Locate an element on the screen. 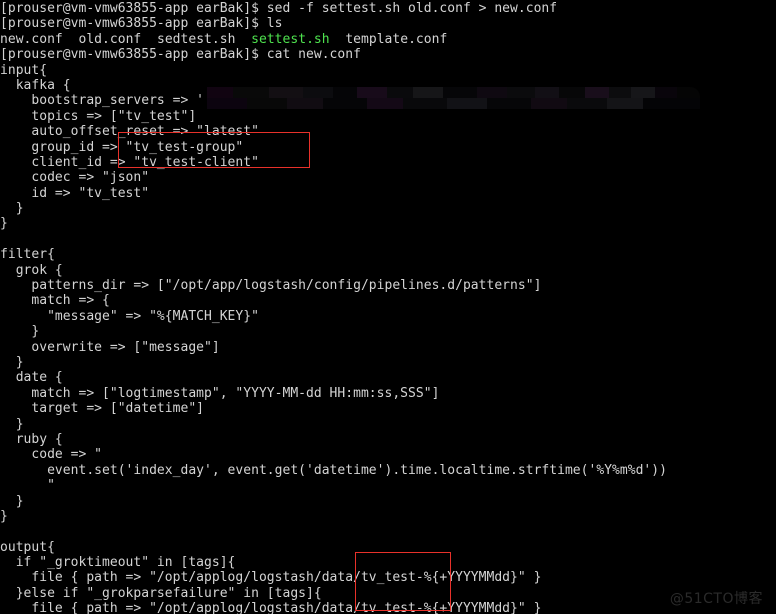 Image resolution: width=776 pixels, height=614 pixels. config-text-line: if "_groktimeout" in [tags]{ is located at coordinates (118, 563).